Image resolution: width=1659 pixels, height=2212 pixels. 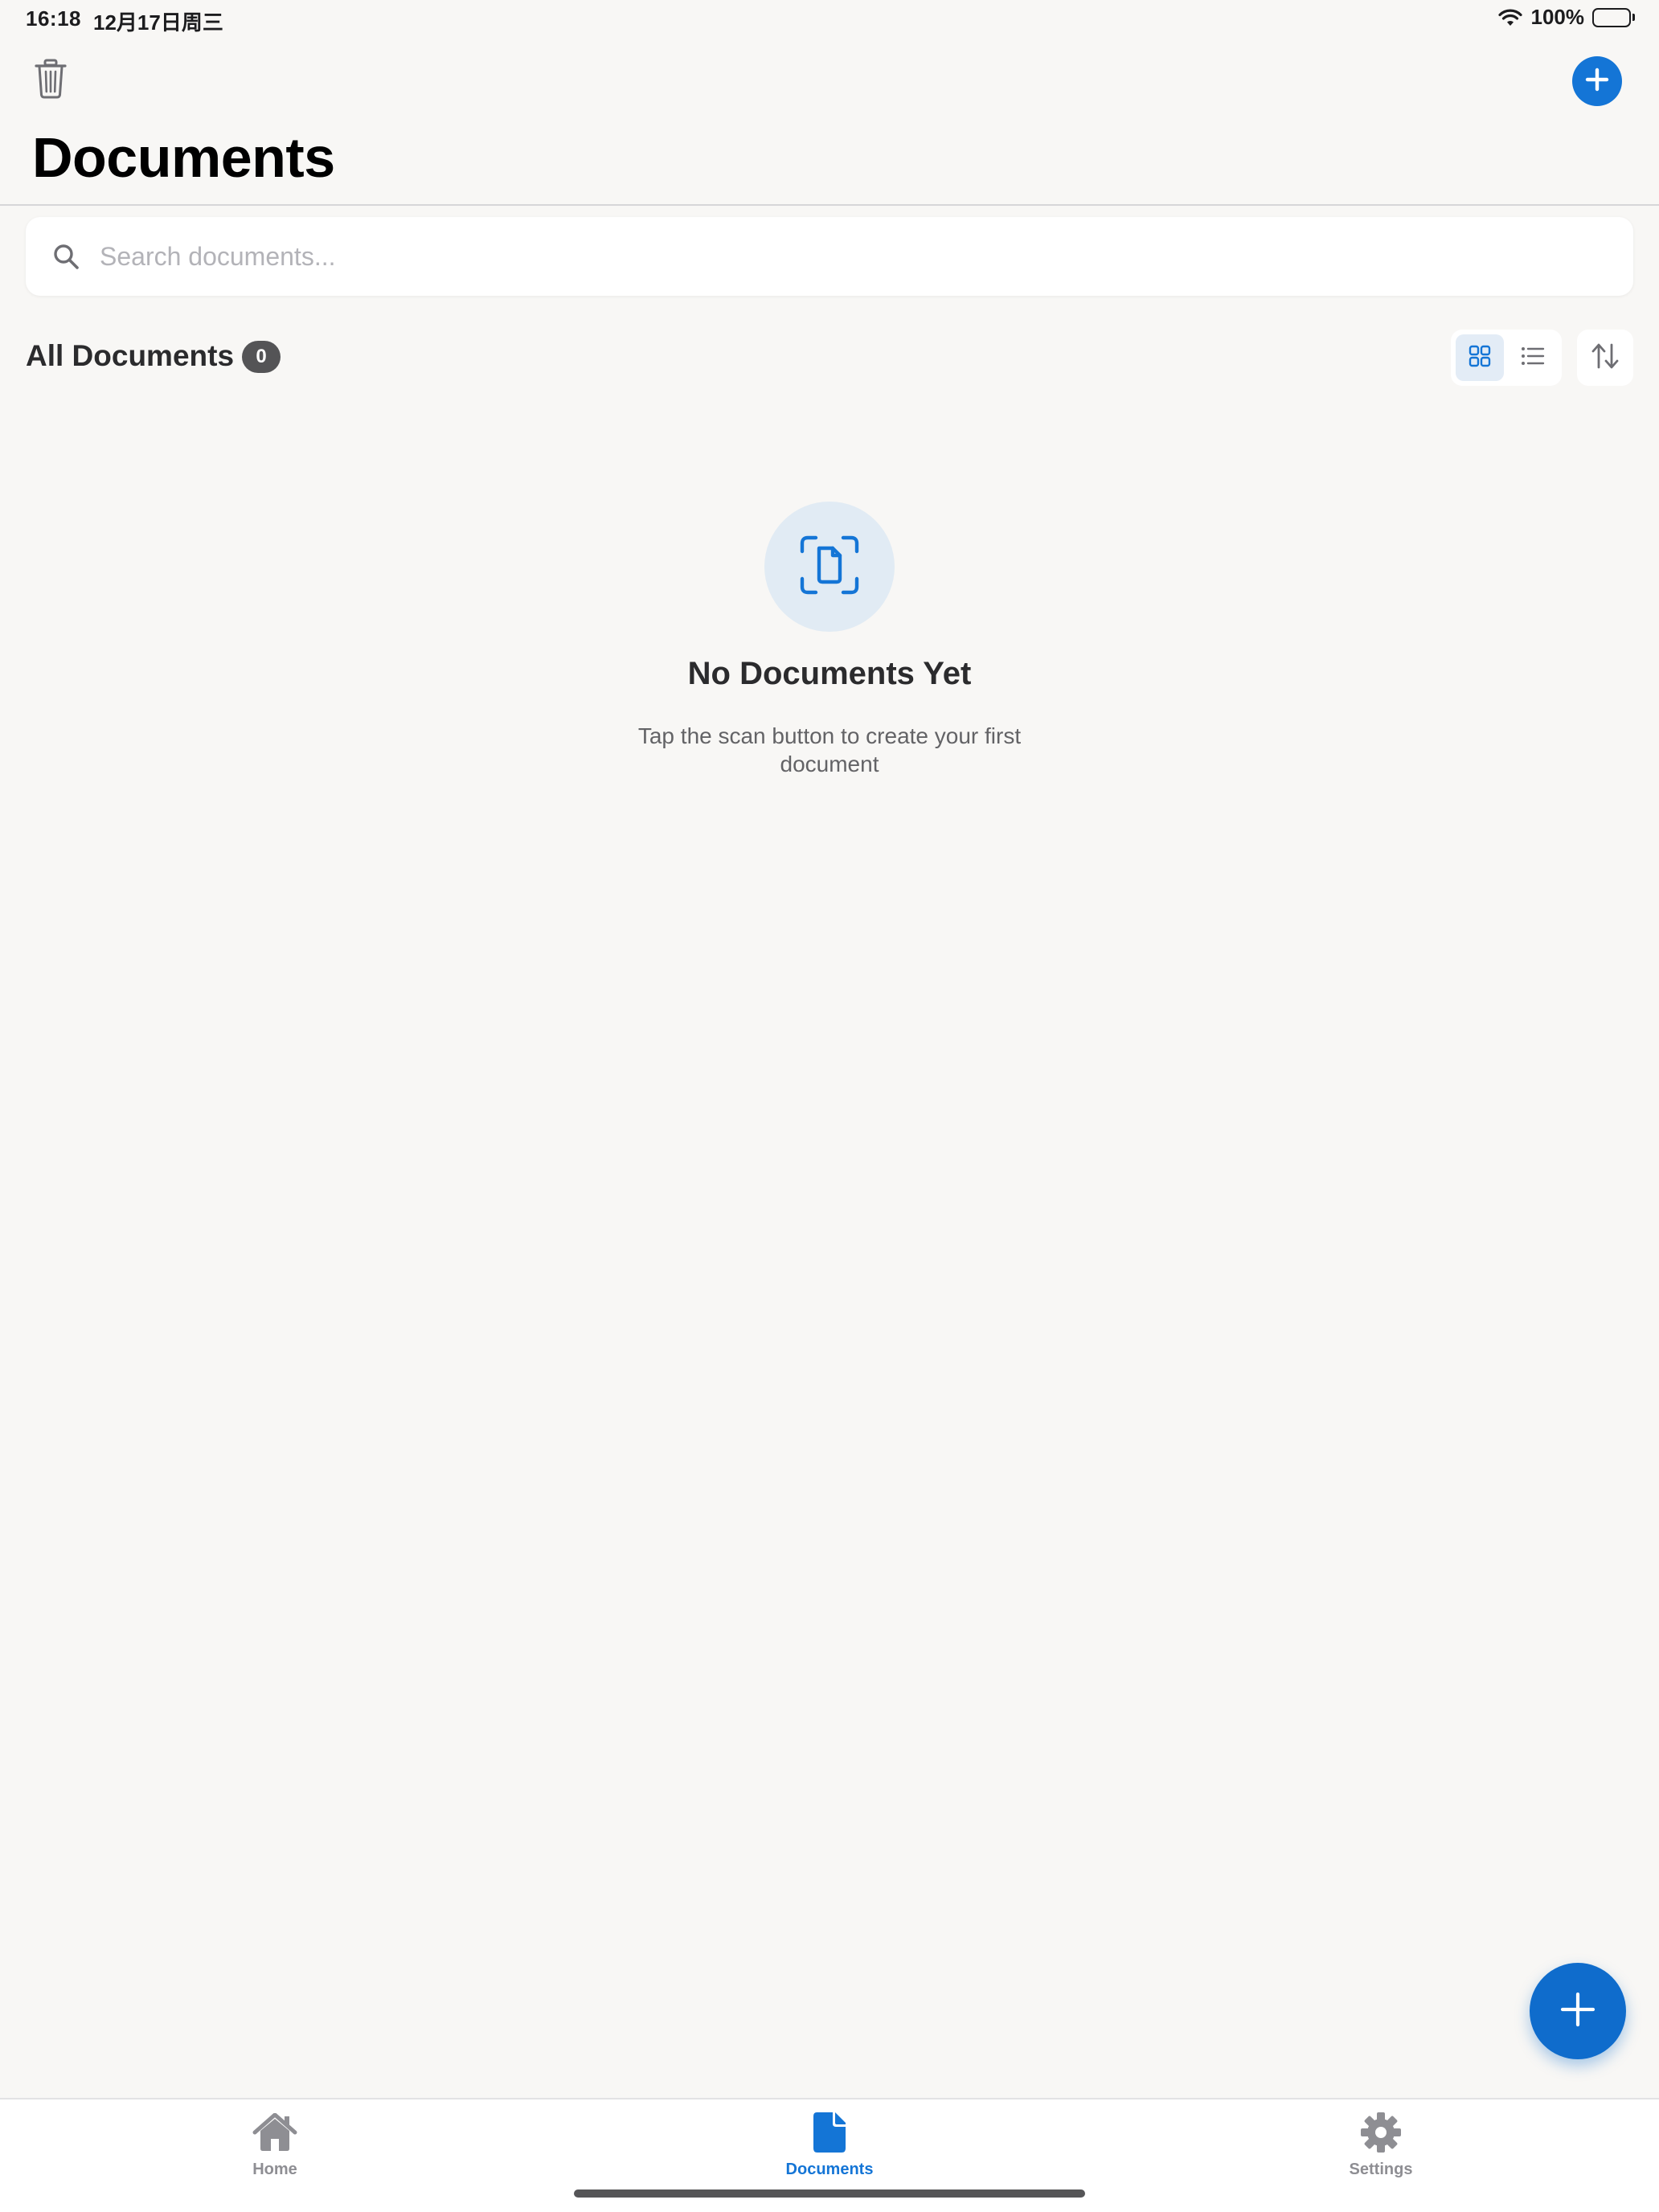 I want to click on status-date: 12月17日周三, so click(x=158, y=22).